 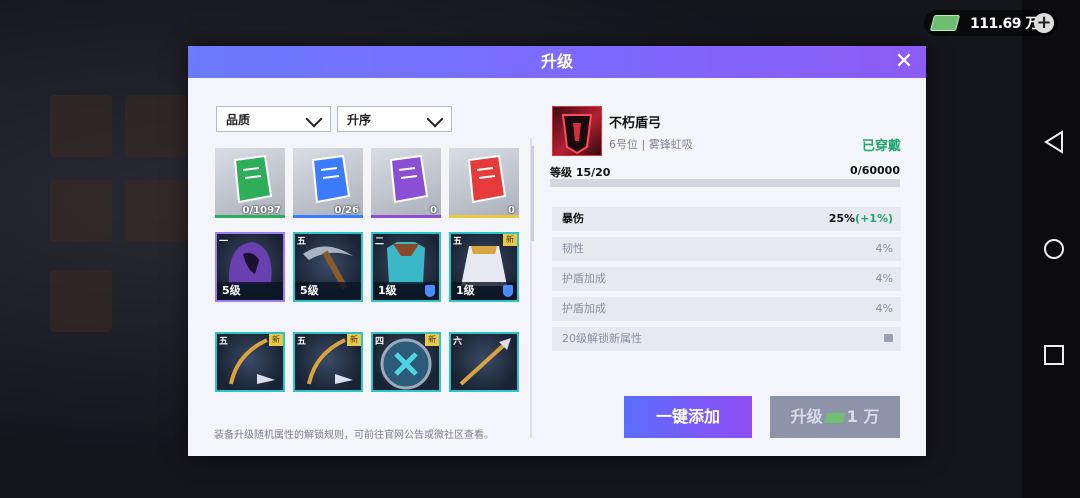 I want to click on upgrade-label: 升级, so click(x=806, y=416).